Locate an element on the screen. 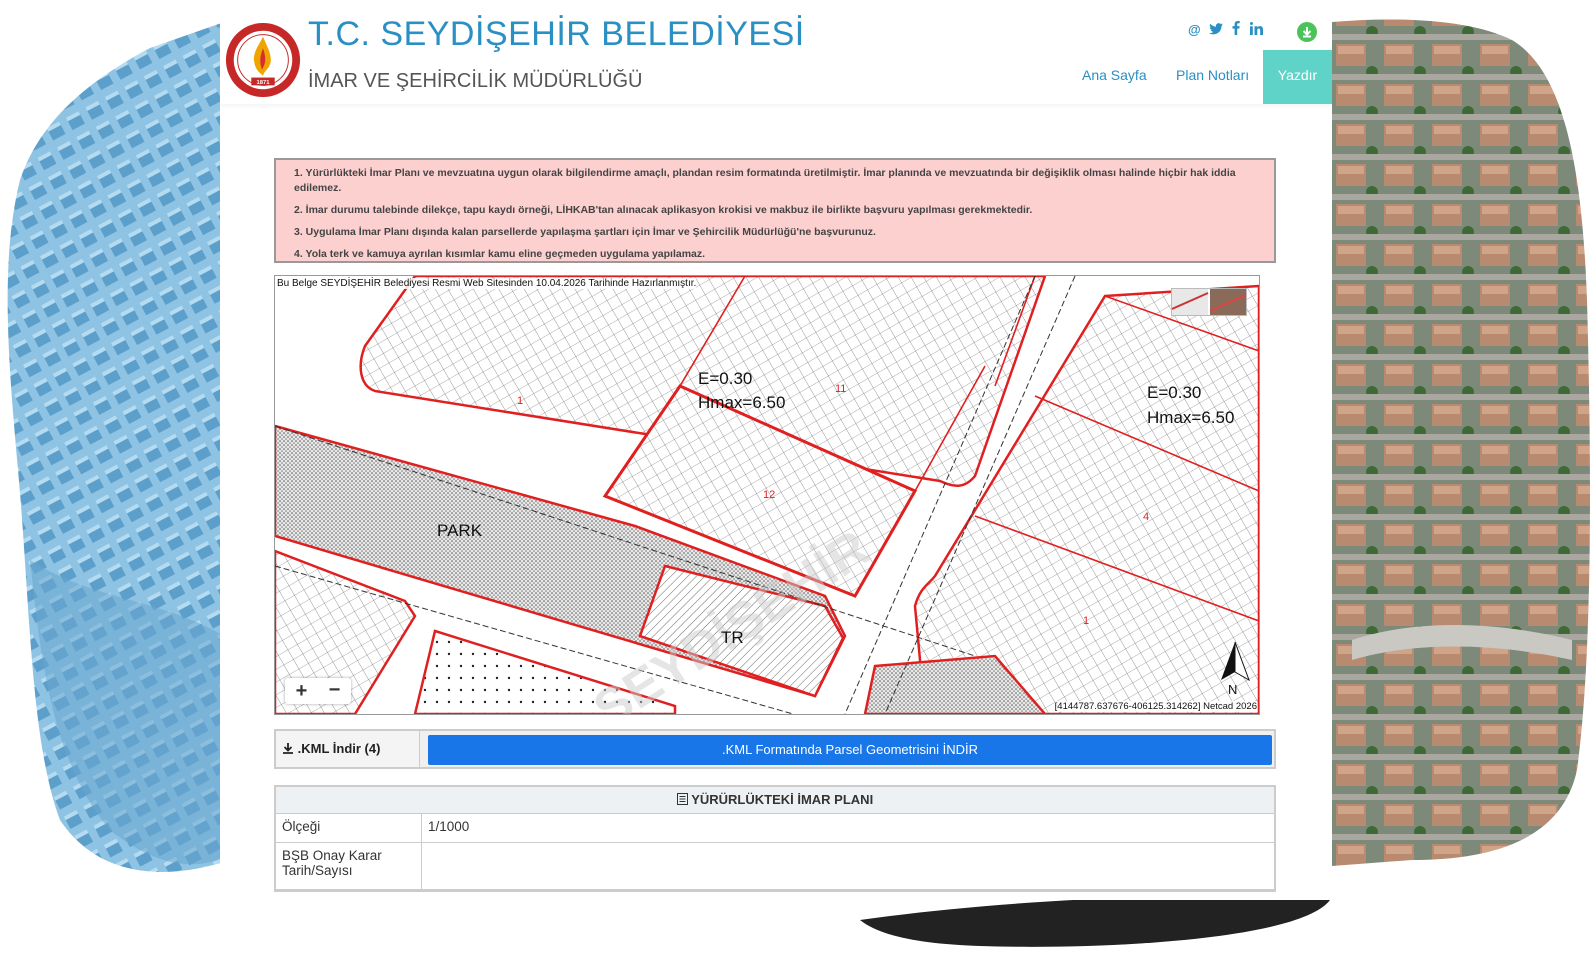 Image resolution: width=1593 pixels, height=960 pixels. map-label-tr: TR is located at coordinates (732, 637).